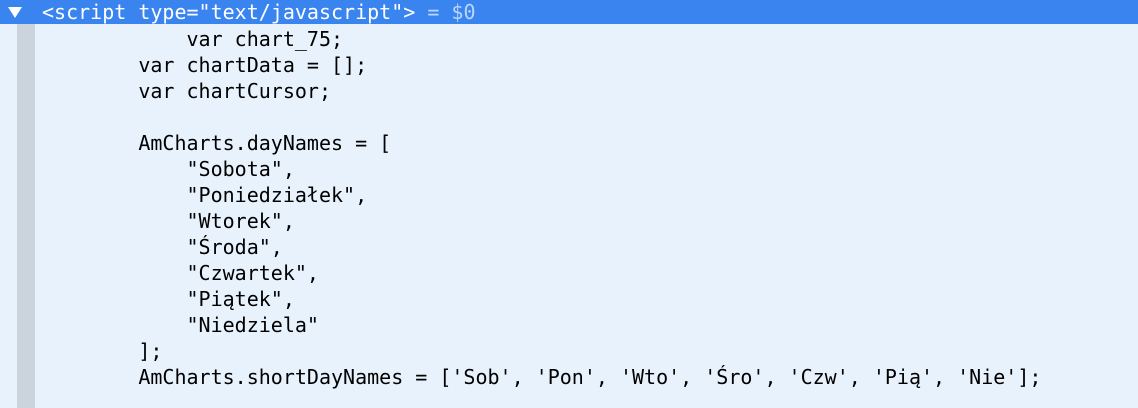 The width and height of the screenshot is (1138, 408). I want to click on code-line: var chartCursor;, so click(186, 91).